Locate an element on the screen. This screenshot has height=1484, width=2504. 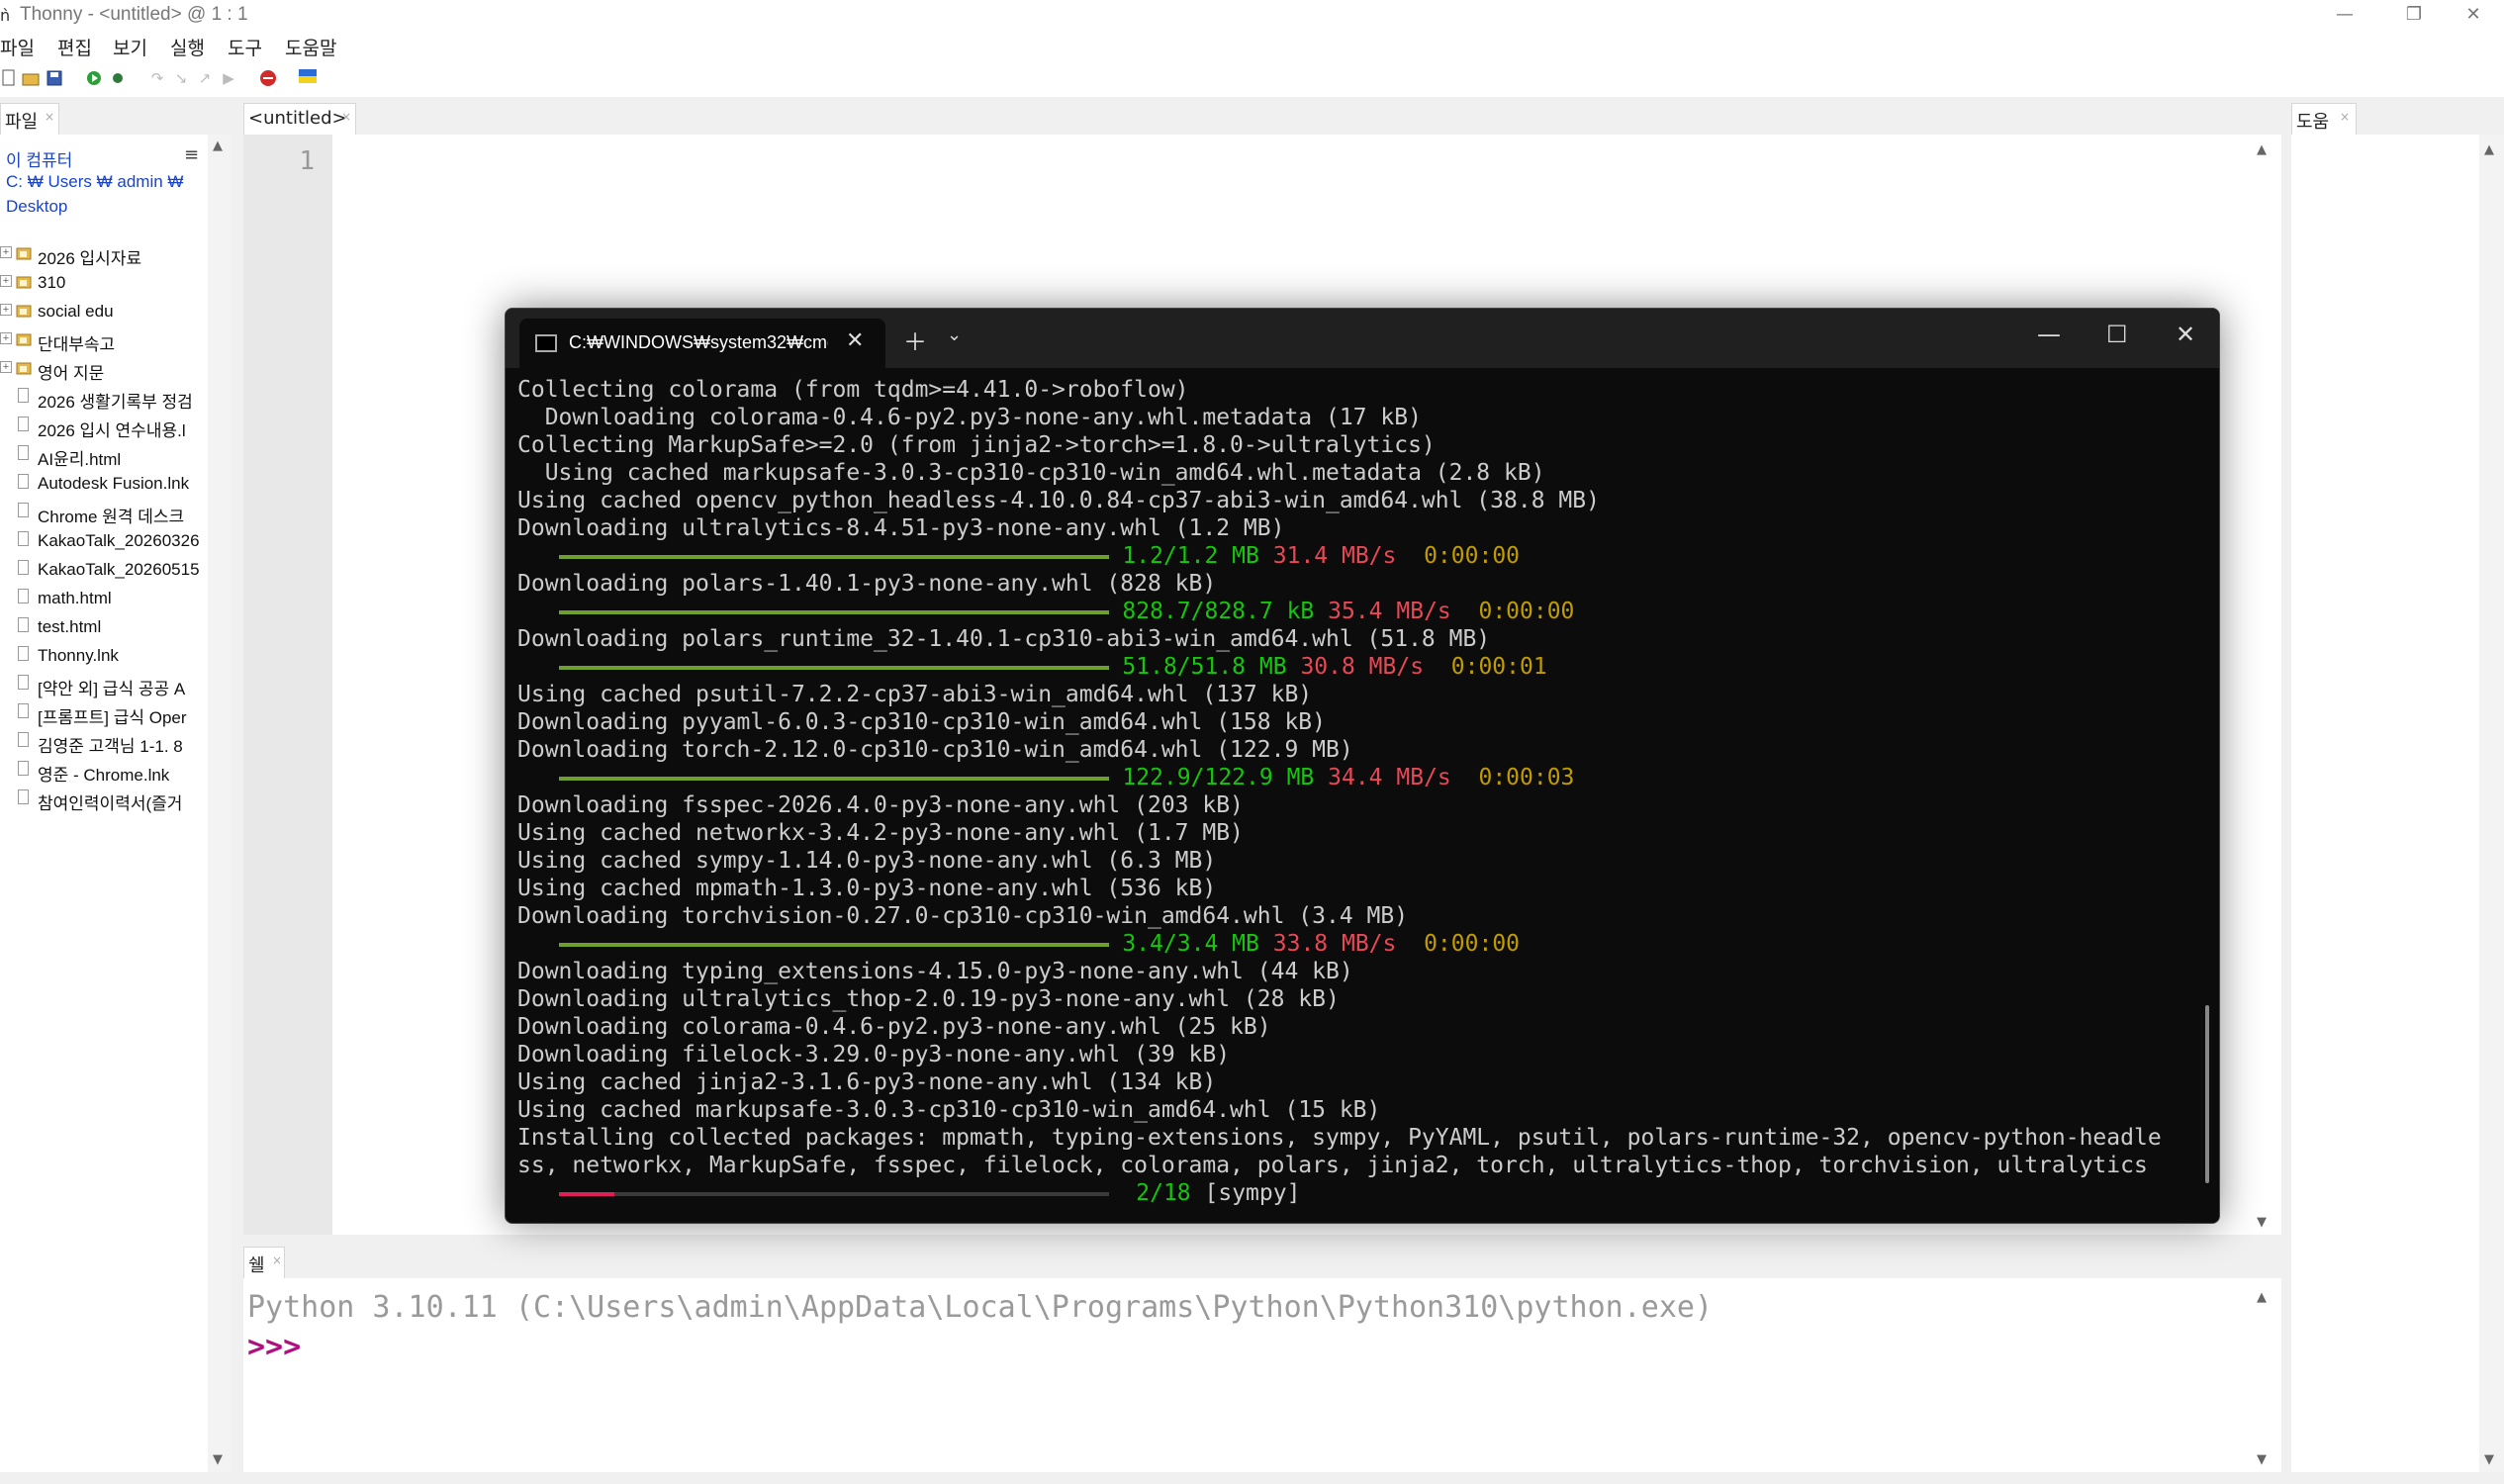
shell-scrollbar: ▲ ▼ is located at coordinates (2266, 1375).